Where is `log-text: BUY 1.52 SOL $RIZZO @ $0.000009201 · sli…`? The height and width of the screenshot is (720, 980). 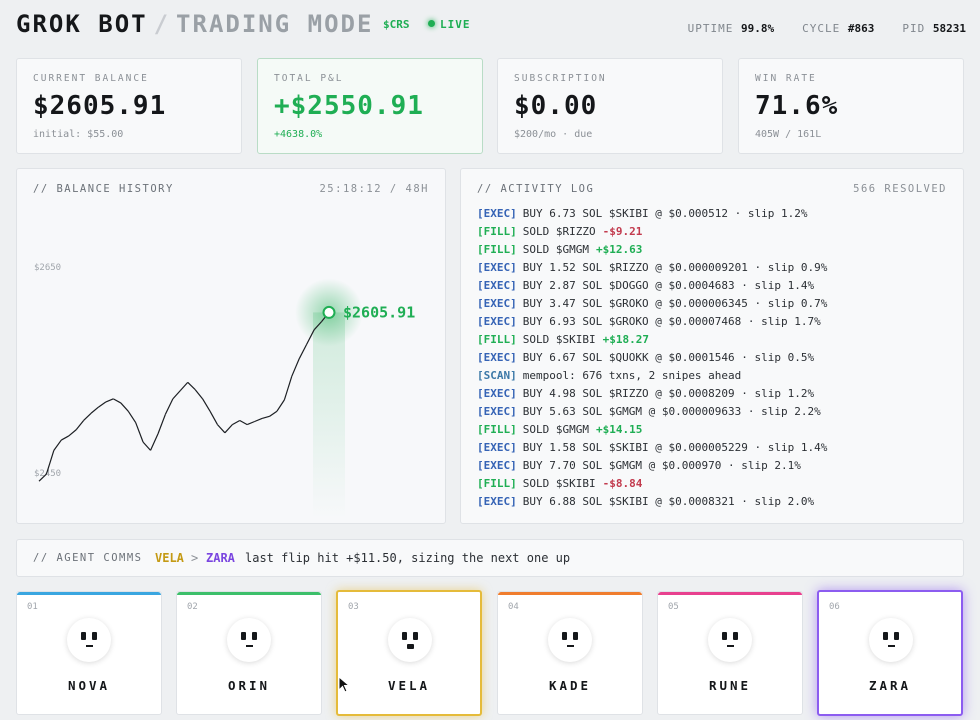
log-text: BUY 1.52 SOL $RIZZO @ $0.000009201 · sli… is located at coordinates (675, 267).